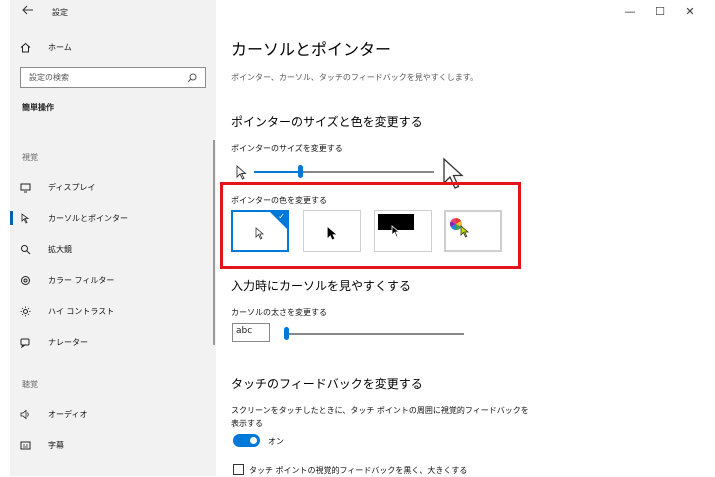 The height and width of the screenshot is (477, 715). What do you see at coordinates (110, 249) in the screenshot?
I see `sidebar-item-magnifier: 拡大鏡` at bounding box center [110, 249].